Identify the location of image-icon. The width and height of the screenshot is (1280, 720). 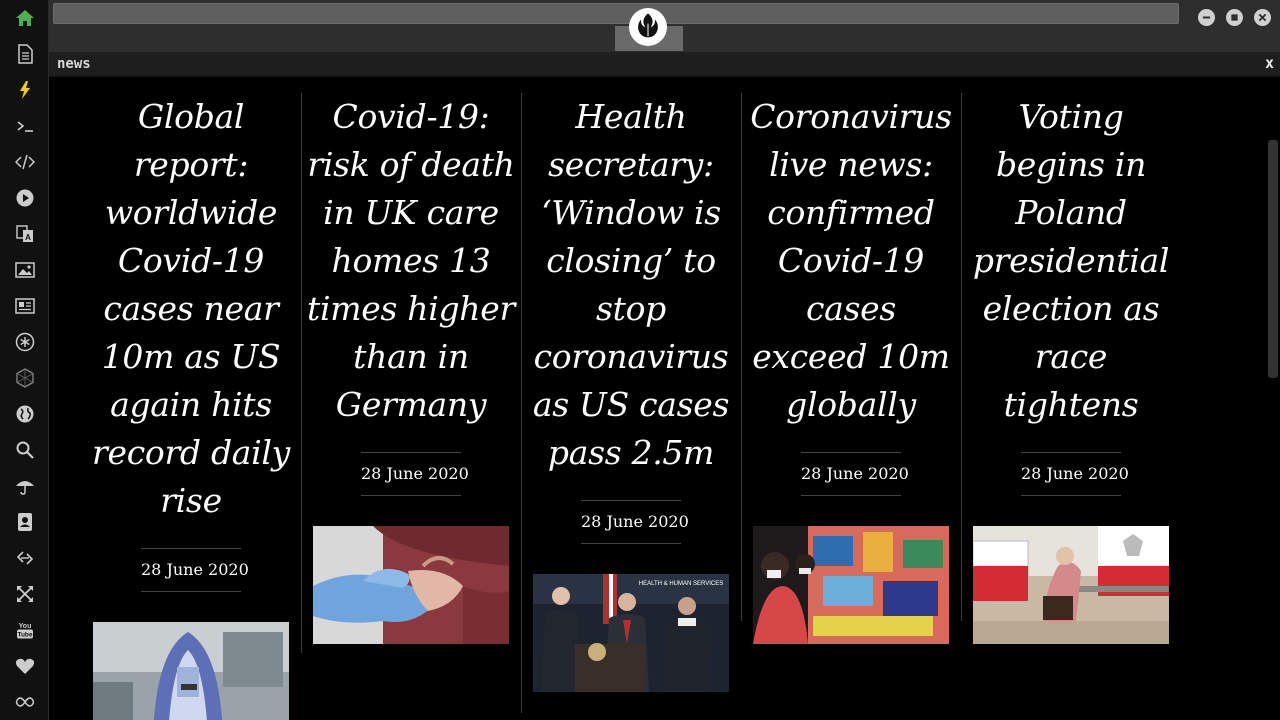
(25, 270).